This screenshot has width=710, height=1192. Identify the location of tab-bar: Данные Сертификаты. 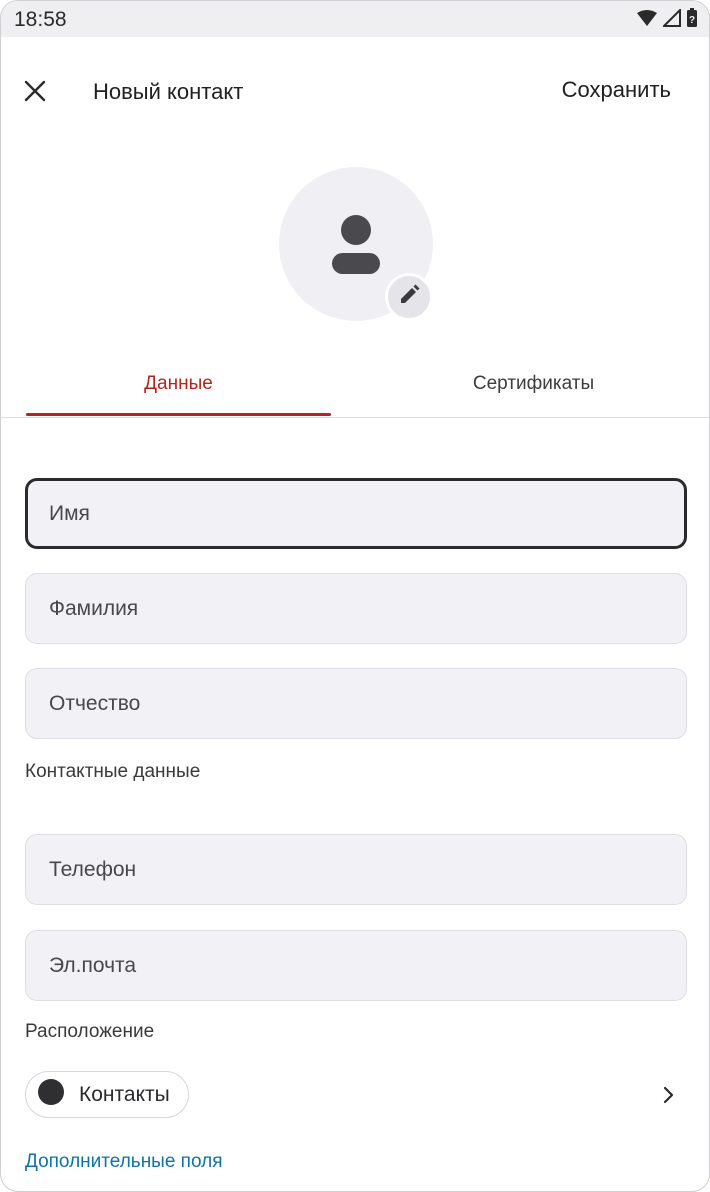
(355, 384).